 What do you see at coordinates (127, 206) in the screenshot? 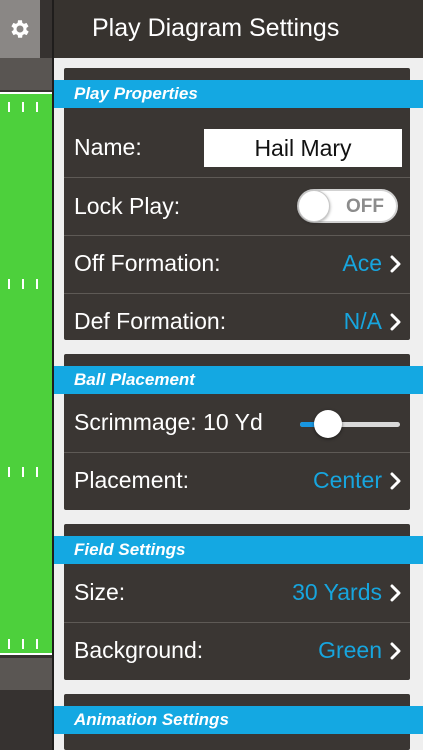
I see `lock-play-label: Lock Play:` at bounding box center [127, 206].